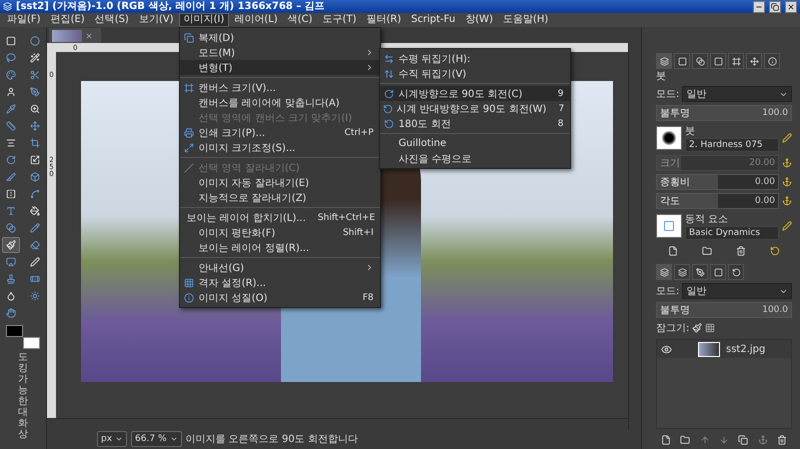  I want to click on horizontal-scrollbar, so click(337, 423).